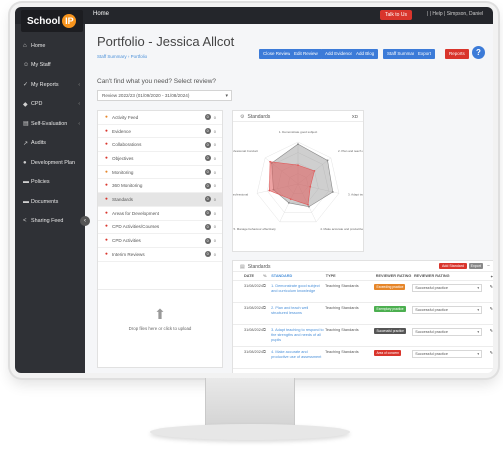 This screenshot has width=503, height=465. What do you see at coordinates (50, 46) in the screenshot?
I see `sidebar-item-home: ⌂ Home` at bounding box center [50, 46].